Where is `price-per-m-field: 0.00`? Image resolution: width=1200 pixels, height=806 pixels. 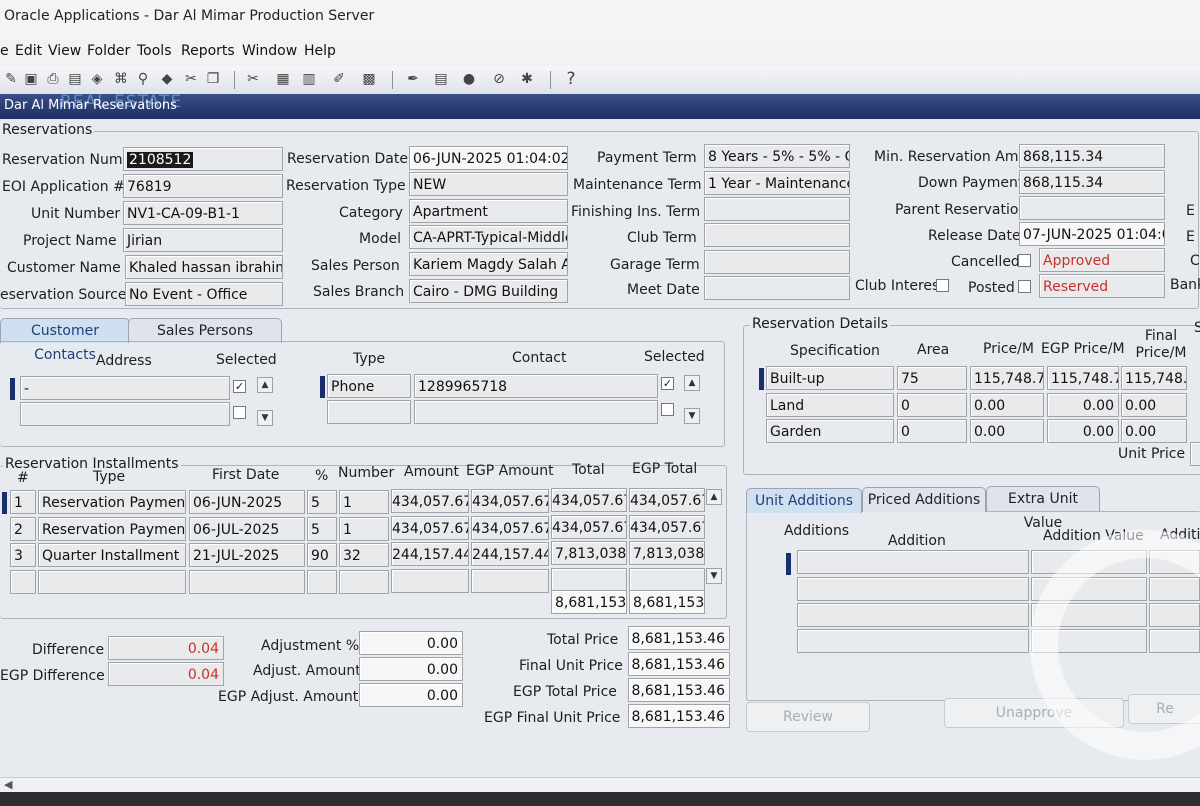 price-per-m-field: 0.00 is located at coordinates (1007, 405).